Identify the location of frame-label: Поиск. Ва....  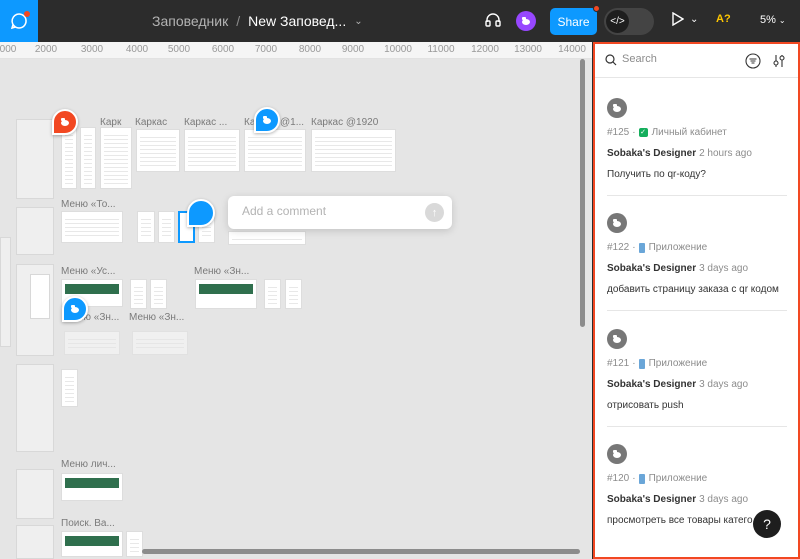
(88, 523).